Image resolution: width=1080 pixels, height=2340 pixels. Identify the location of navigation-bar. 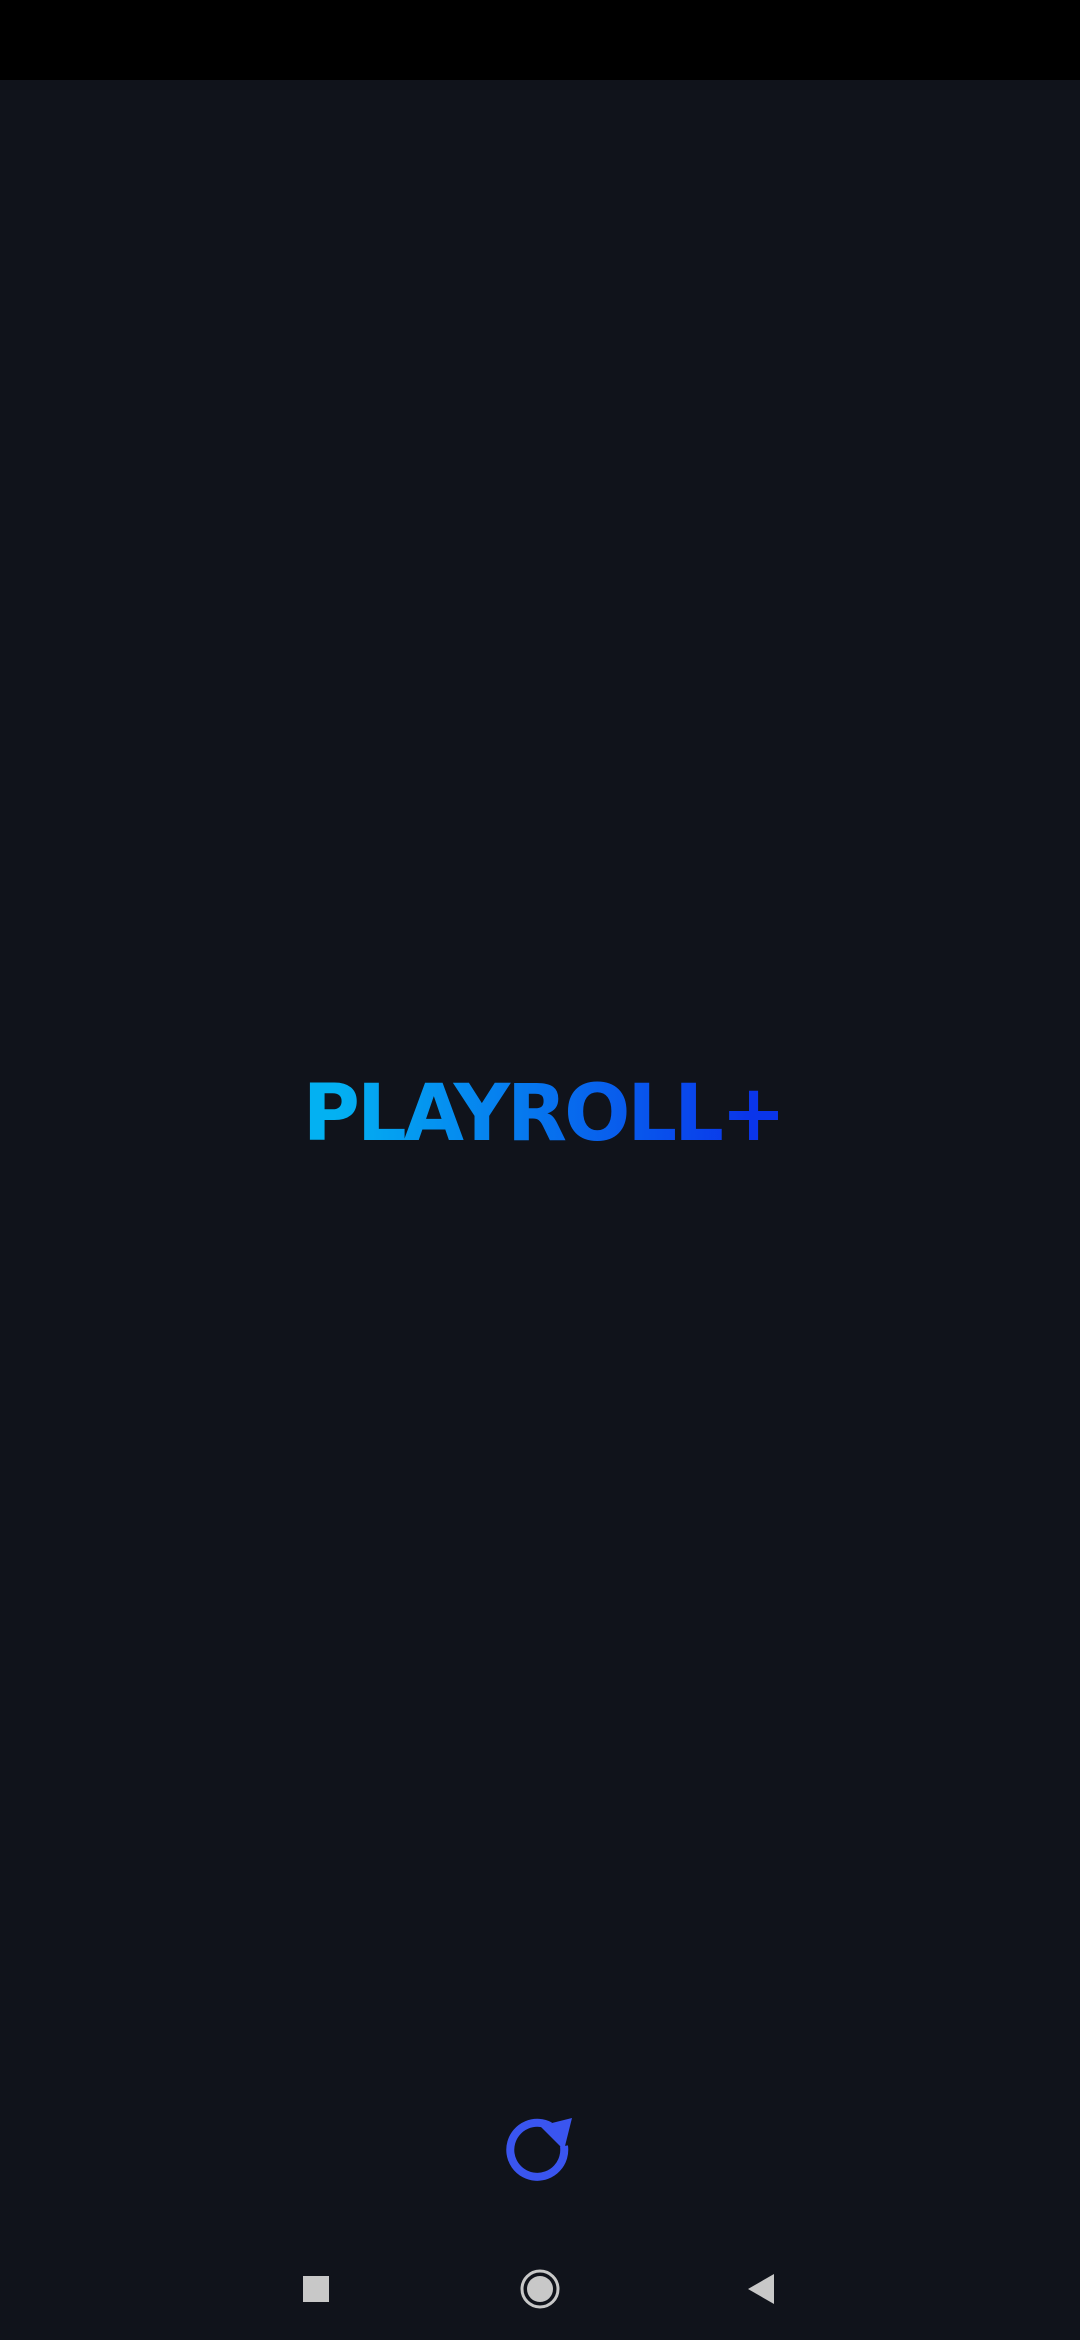
(540, 2290).